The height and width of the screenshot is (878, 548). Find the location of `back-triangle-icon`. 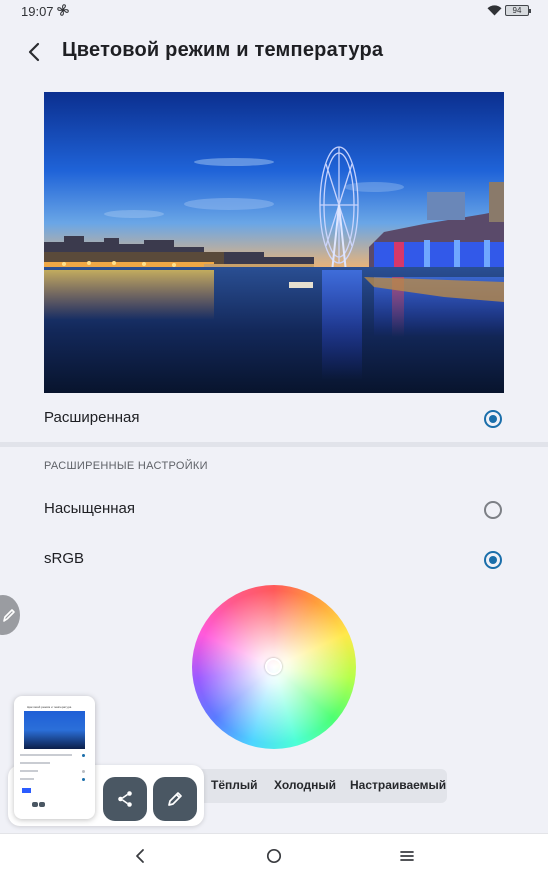

back-triangle-icon is located at coordinates (140, 856).